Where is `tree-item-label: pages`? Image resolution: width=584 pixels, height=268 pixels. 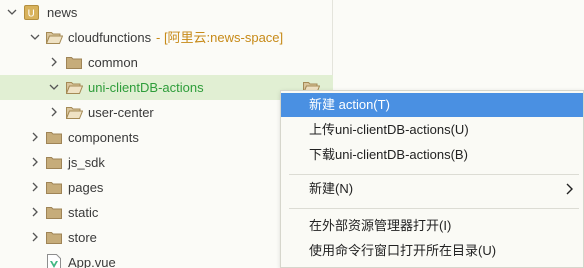 tree-item-label: pages is located at coordinates (86, 187).